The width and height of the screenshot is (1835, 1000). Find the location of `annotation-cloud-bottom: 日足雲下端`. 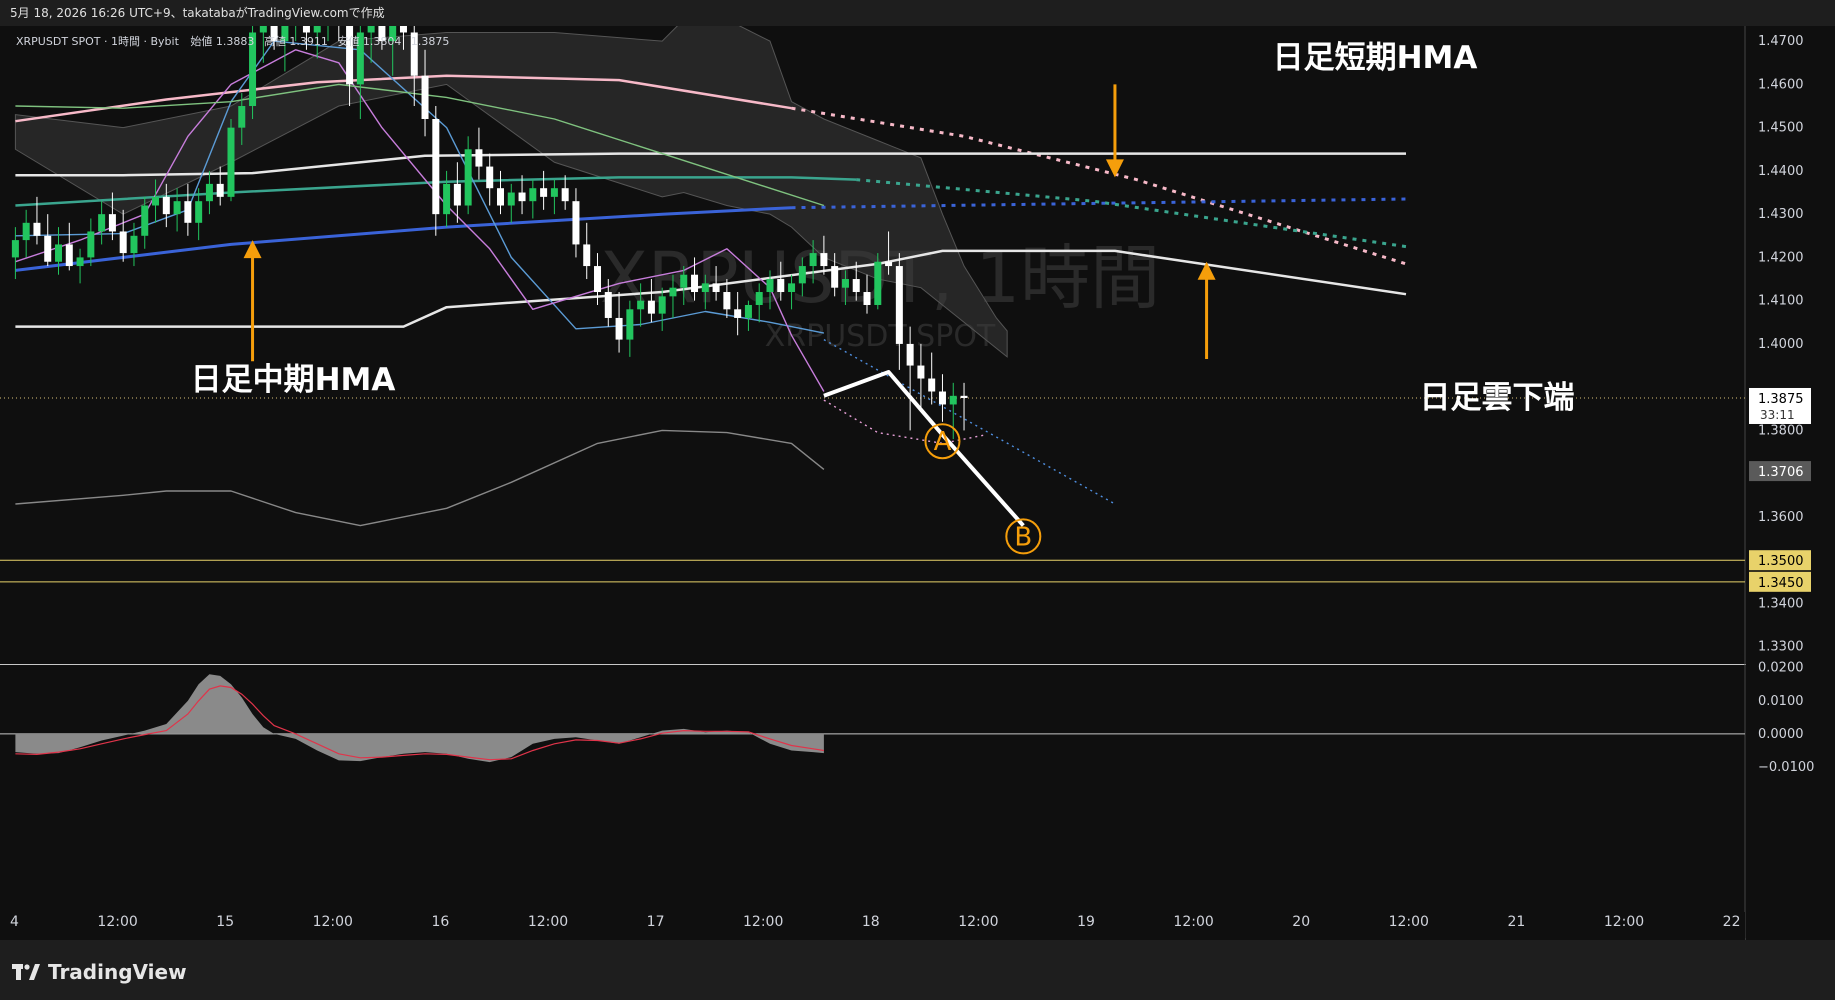

annotation-cloud-bottom: 日足雲下端 is located at coordinates (1497, 398).